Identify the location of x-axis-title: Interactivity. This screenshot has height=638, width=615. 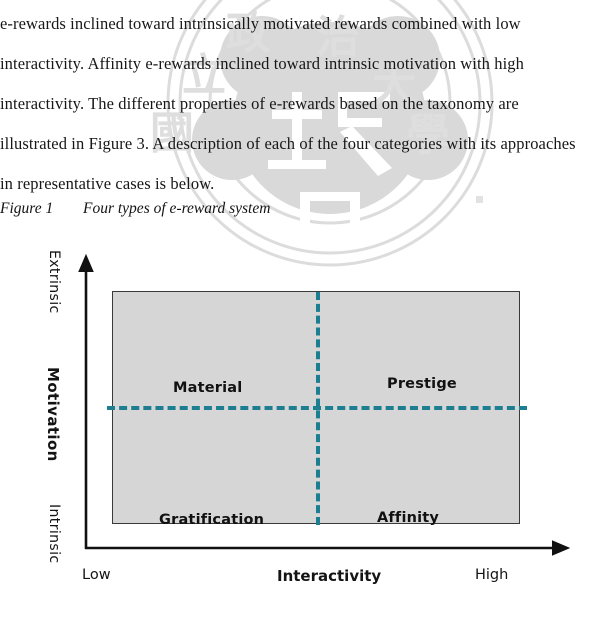
(329, 576).